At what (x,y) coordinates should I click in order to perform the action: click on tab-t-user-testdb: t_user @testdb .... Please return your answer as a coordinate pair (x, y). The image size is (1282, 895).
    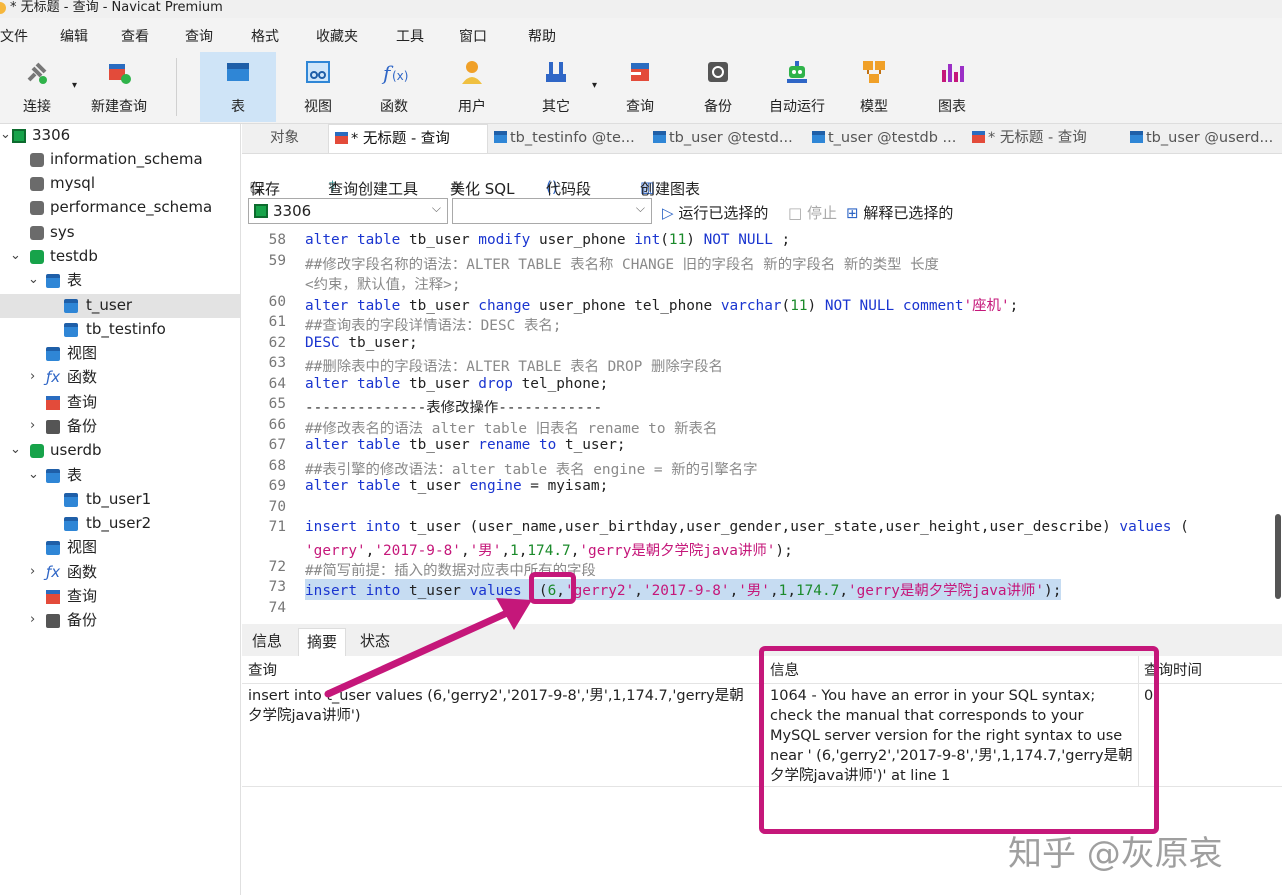
    Looking at the image, I should click on (888, 138).